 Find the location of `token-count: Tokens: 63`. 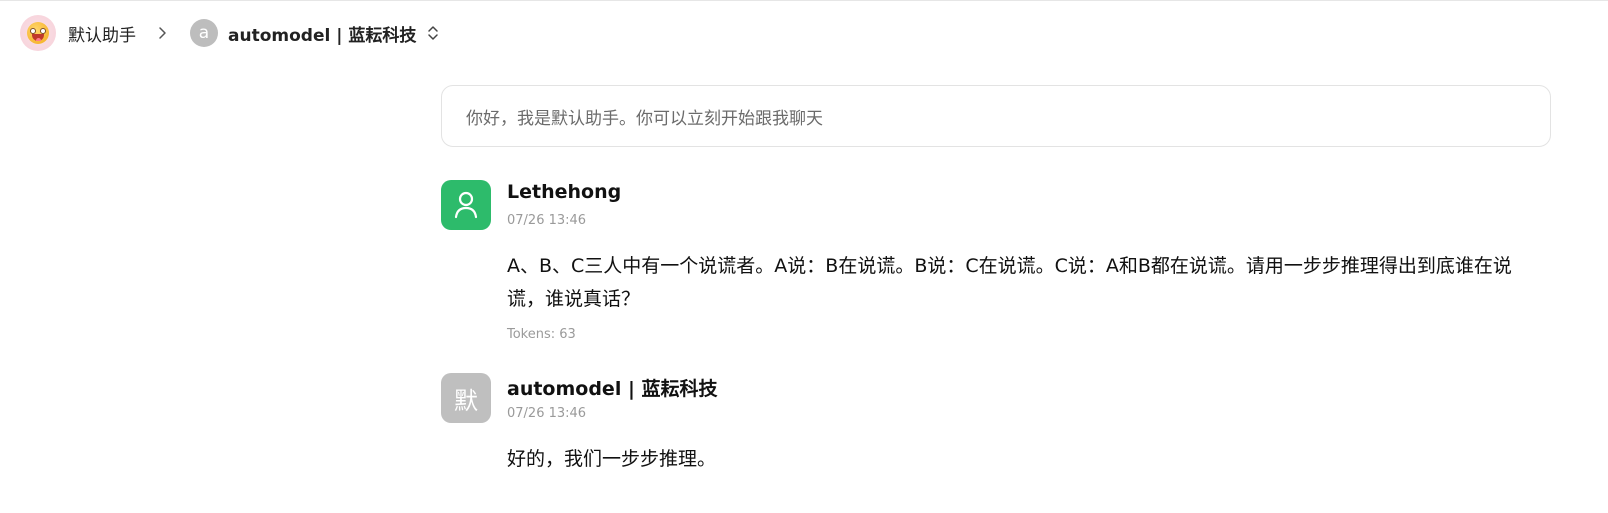

token-count: Tokens: 63 is located at coordinates (541, 334).